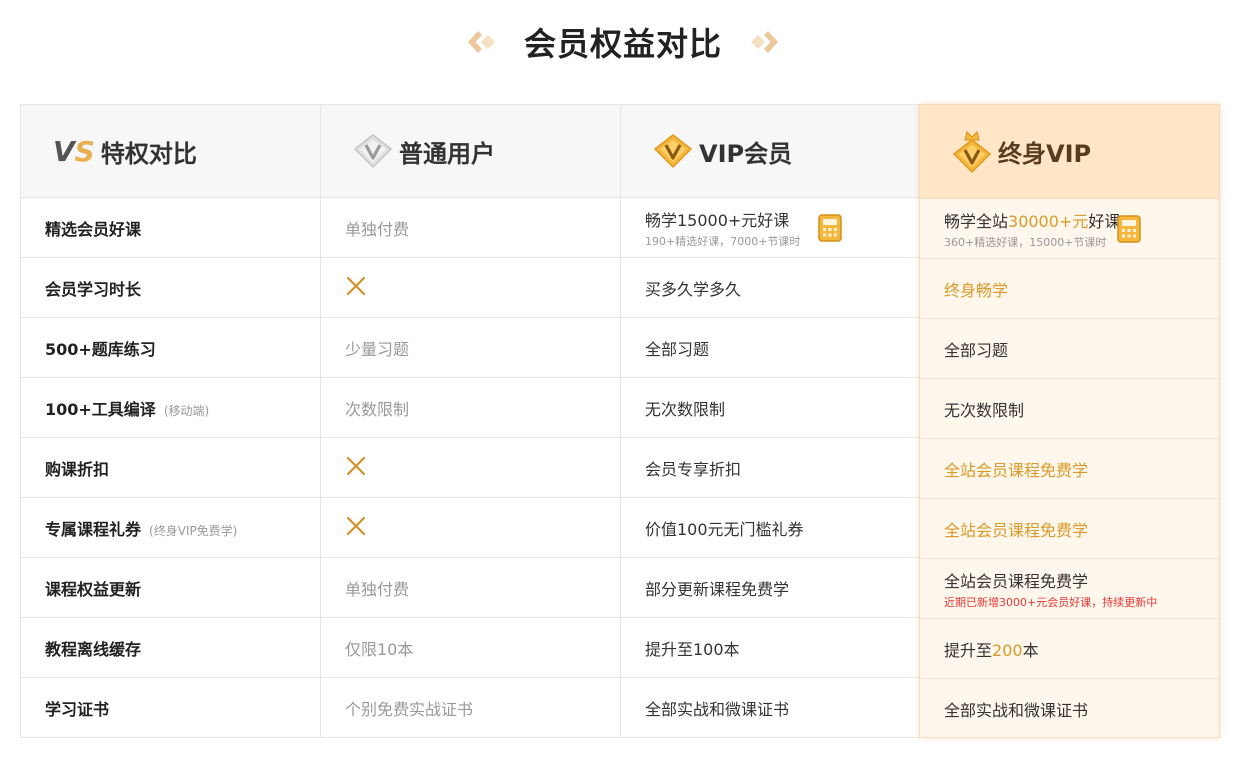  What do you see at coordinates (1069, 589) in the screenshot?
I see `table-row: 全站会员课程免费学 近期已新增3000+元会员好课，持续更新中` at bounding box center [1069, 589].